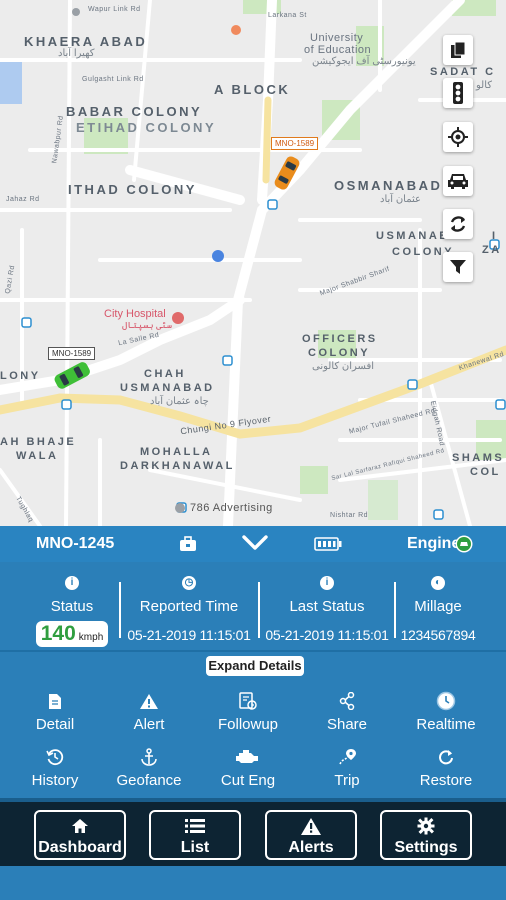  I want to click on nav-settings-button: Settings, so click(426, 835).